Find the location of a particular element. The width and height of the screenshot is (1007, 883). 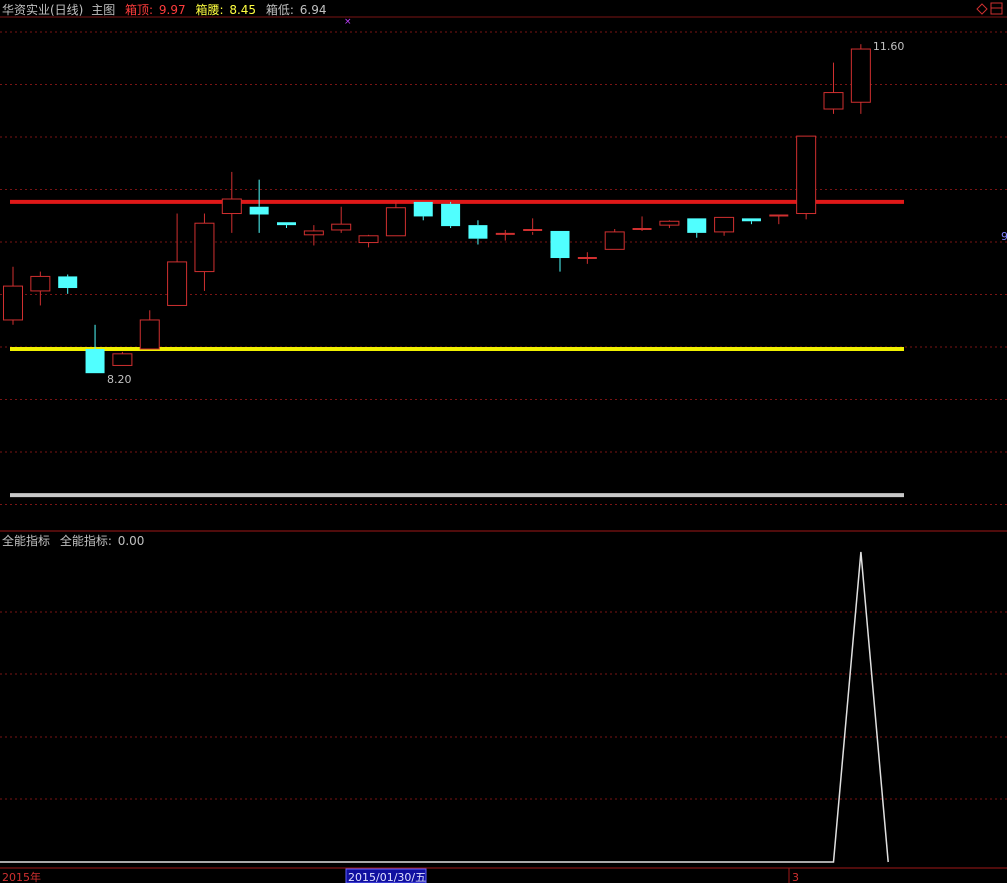

indicator-legend-label: 全能指标: is located at coordinates (86, 540).